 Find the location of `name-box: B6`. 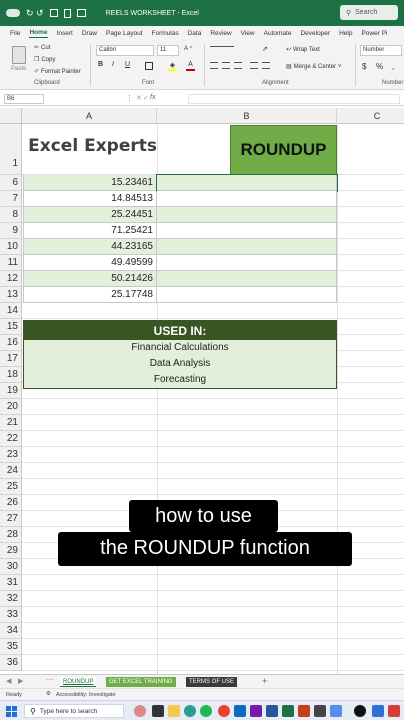

name-box: B6 is located at coordinates (24, 99).